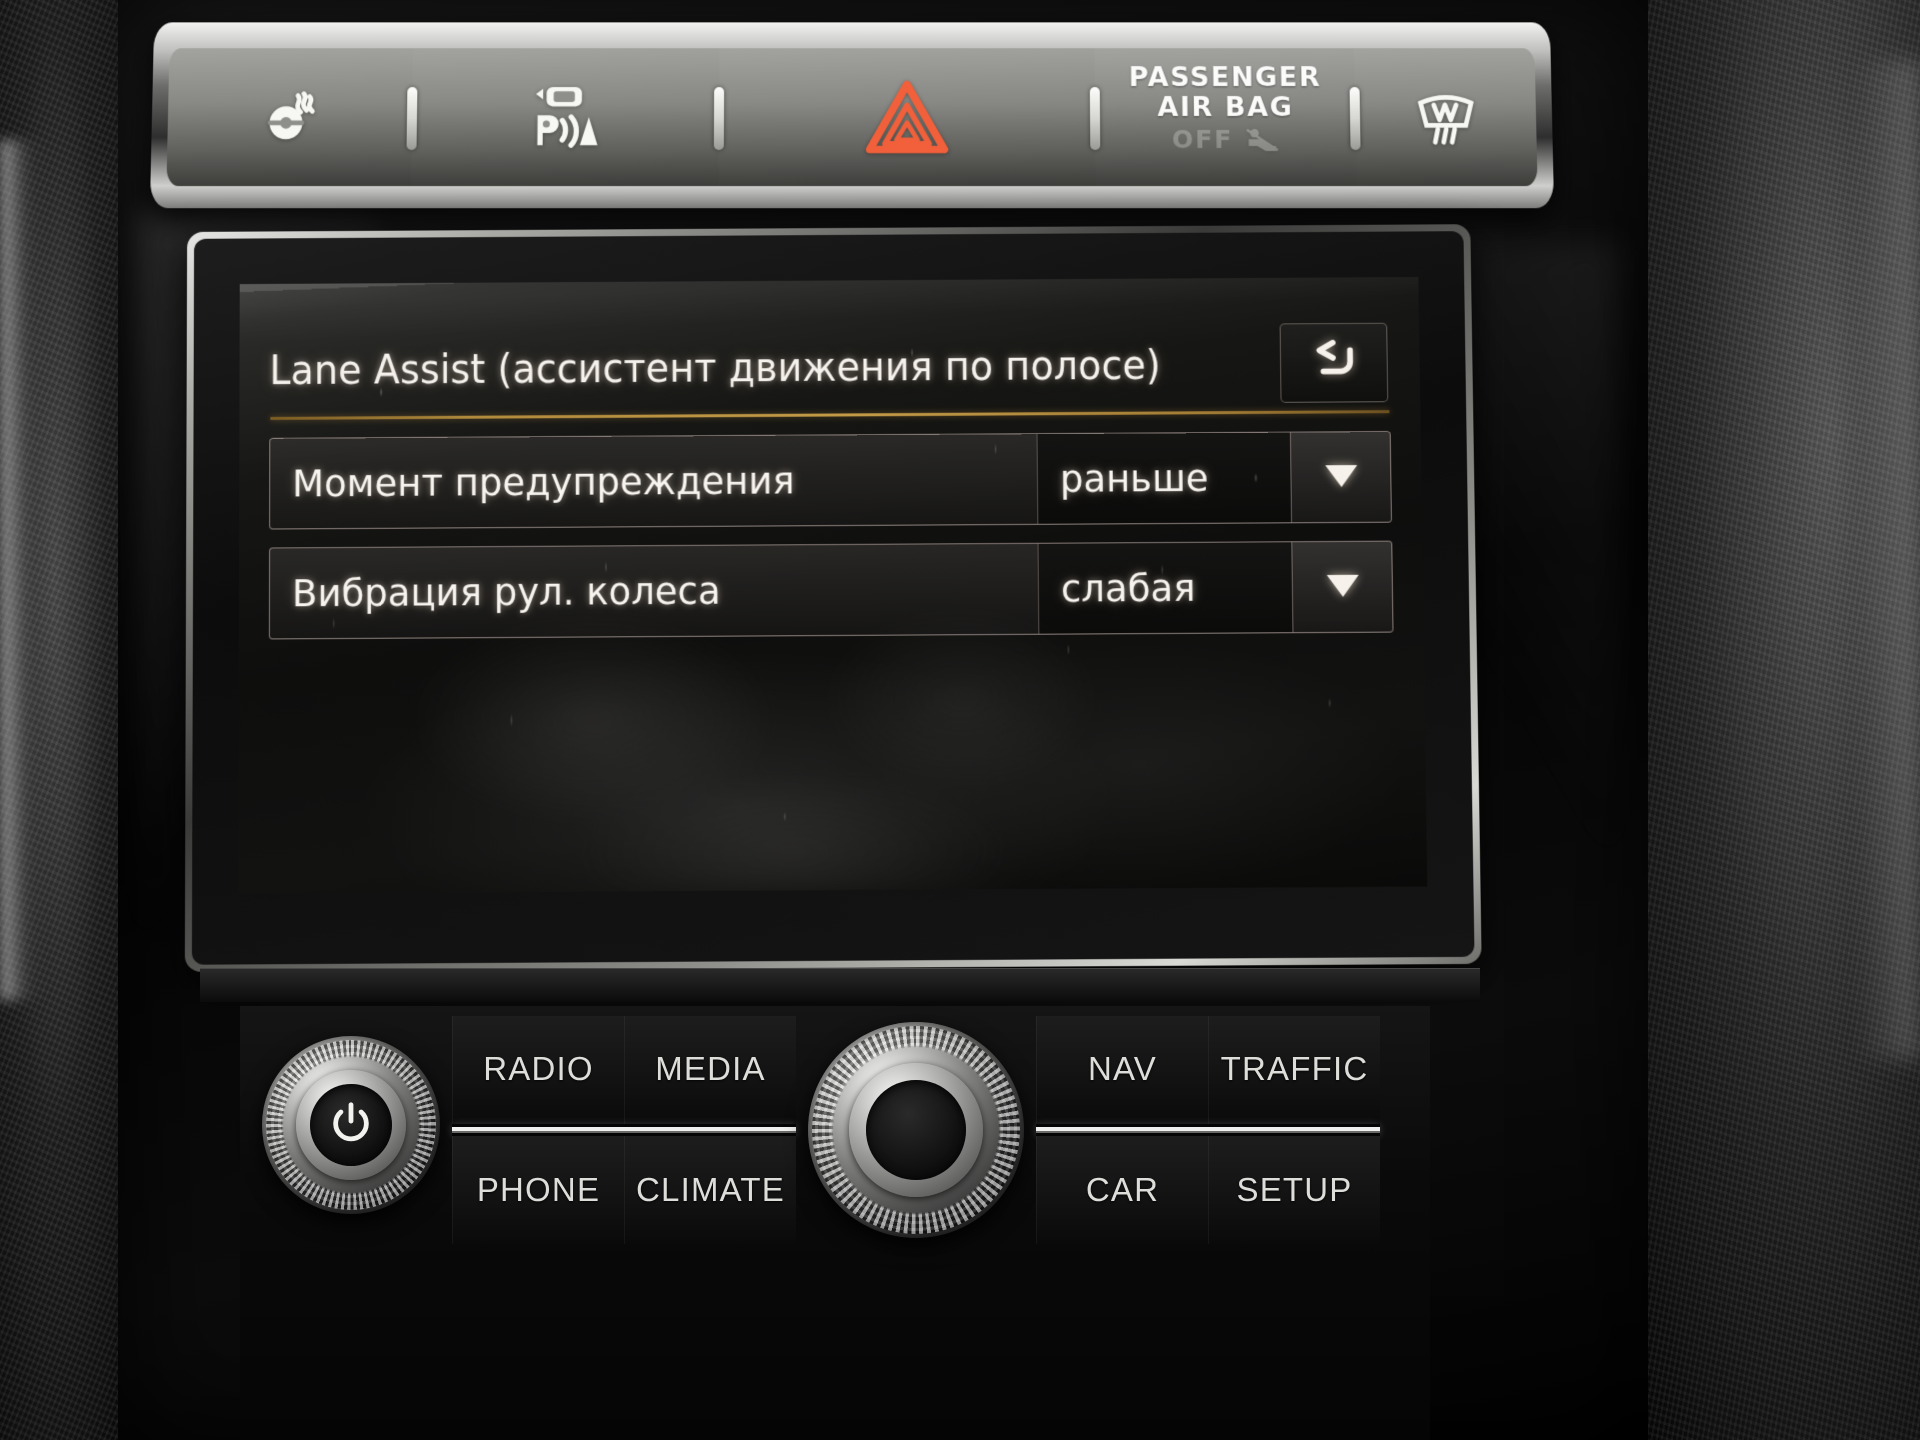  Describe the element at coordinates (22, 570) in the screenshot. I see `leather-highlight-left` at that location.